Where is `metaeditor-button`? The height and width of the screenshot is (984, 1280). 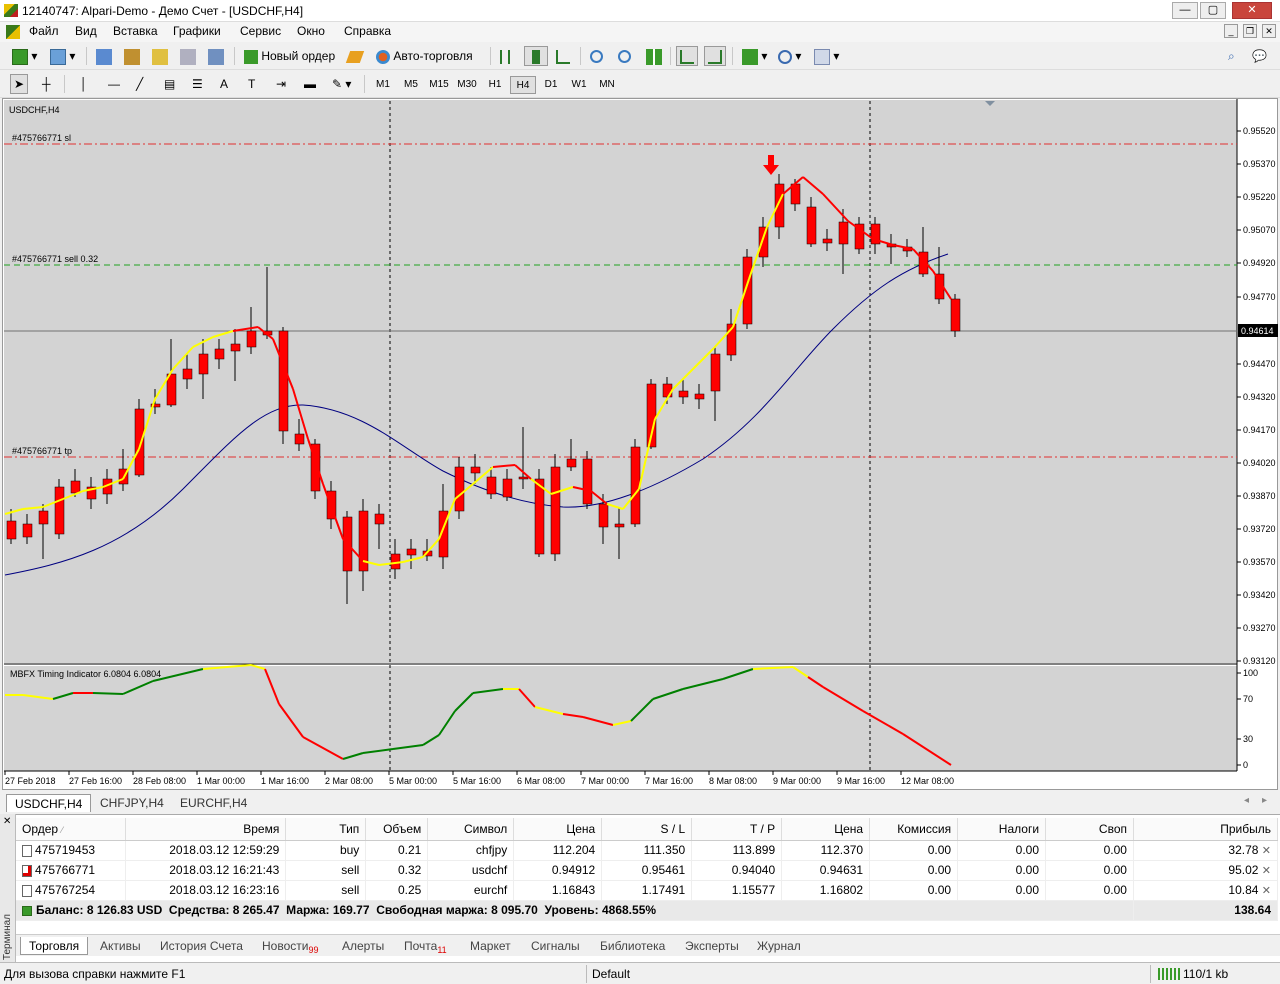
metaeditor-button is located at coordinates (355, 56).